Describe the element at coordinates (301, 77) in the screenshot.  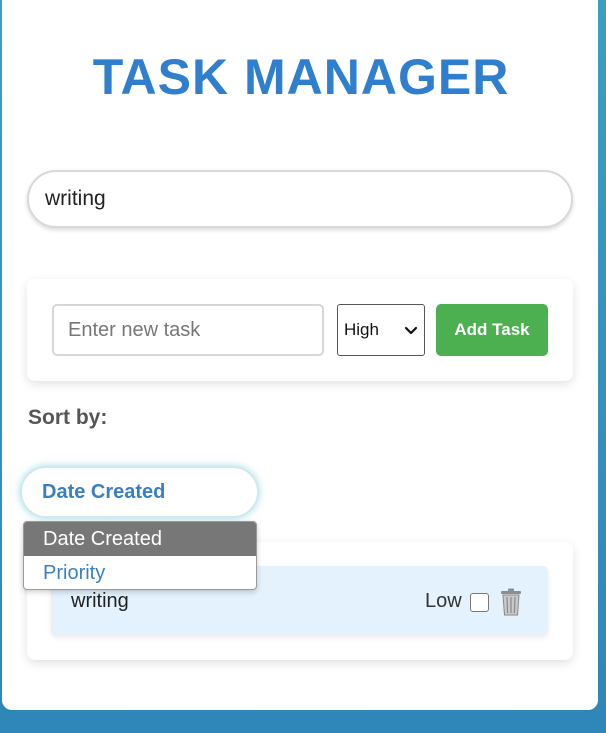
I see `page-title: TASK MANAGER` at that location.